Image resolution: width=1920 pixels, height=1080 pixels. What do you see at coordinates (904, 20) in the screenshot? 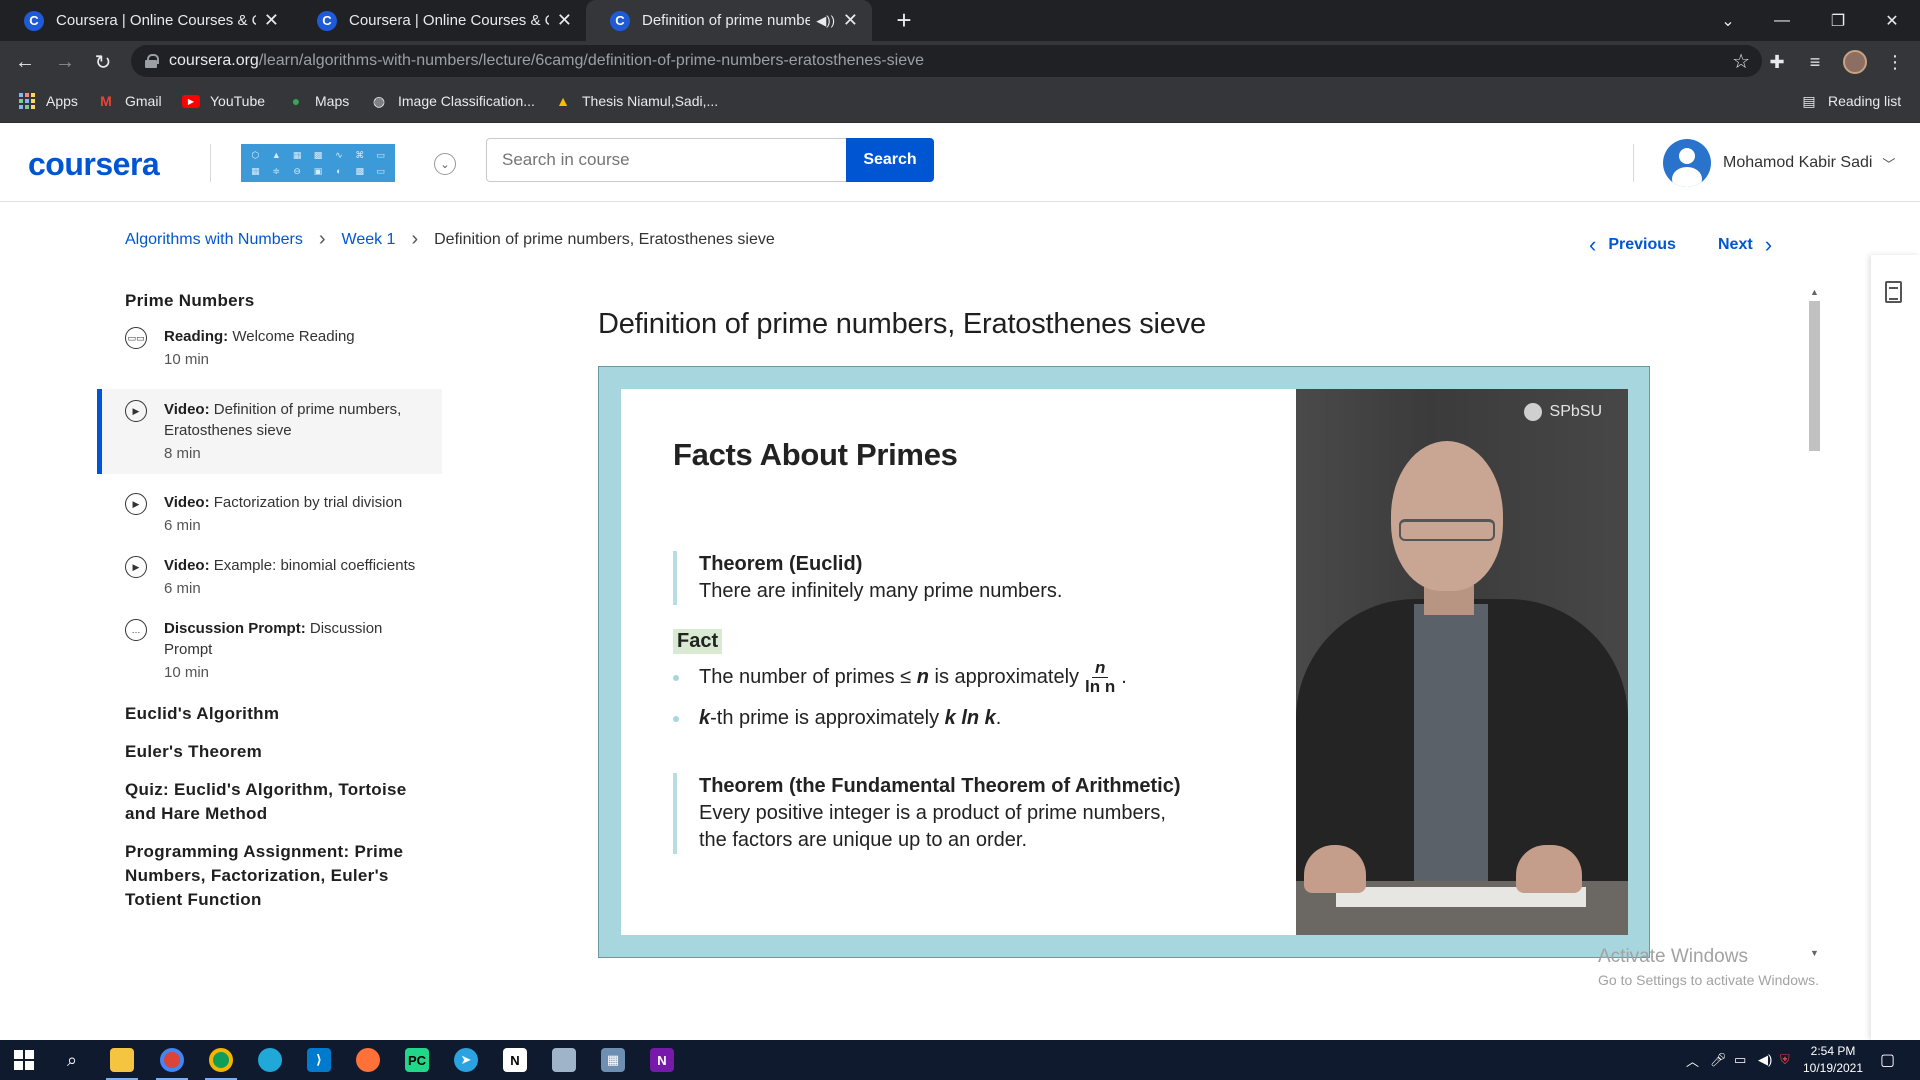
I see `new-tab-button: +` at bounding box center [904, 20].